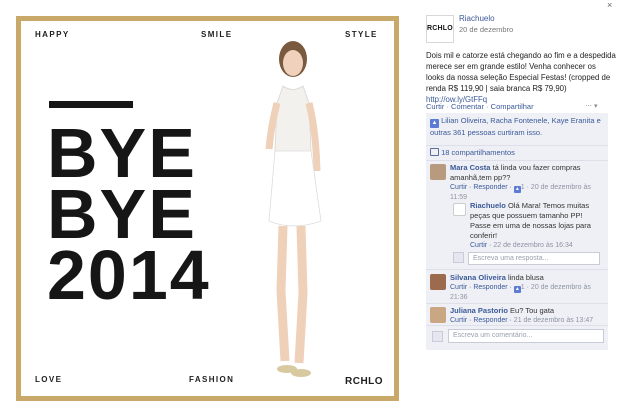 This screenshot has height=415, width=620. I want to click on page-name-link: Riachuelo, so click(477, 18).